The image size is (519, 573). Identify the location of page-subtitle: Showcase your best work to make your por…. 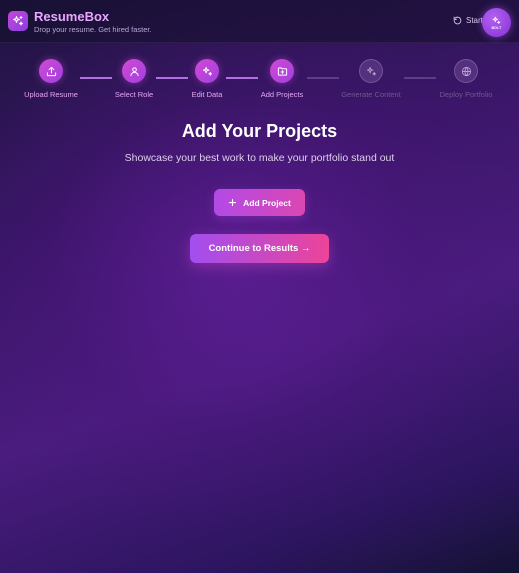
(259, 158).